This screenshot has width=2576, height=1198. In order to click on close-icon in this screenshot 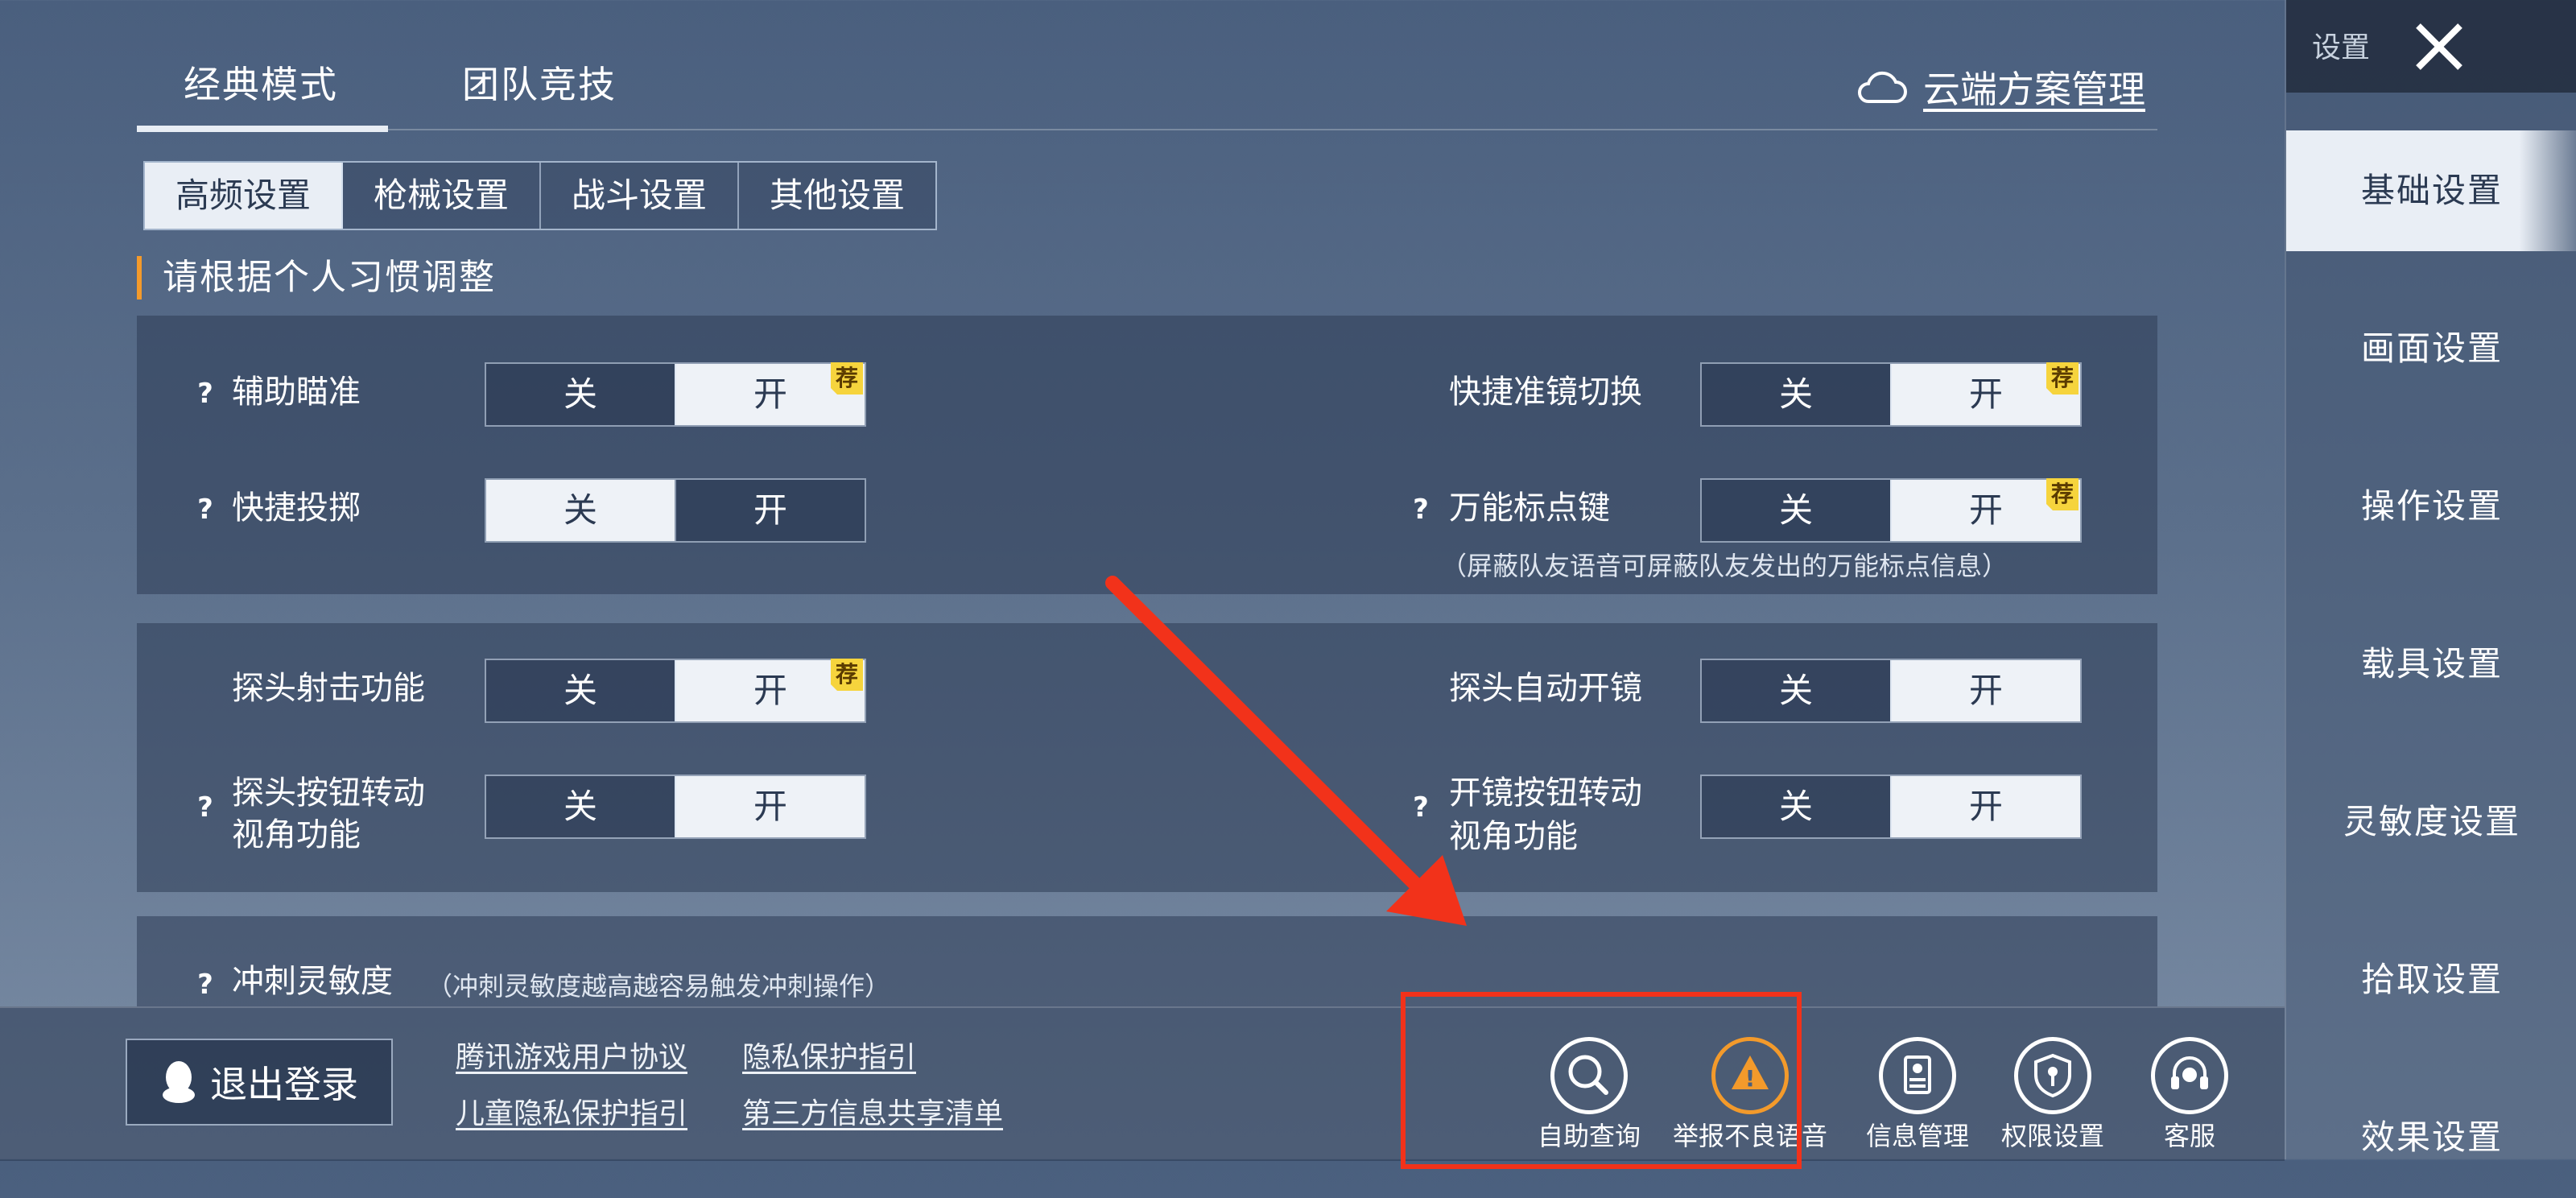, I will do `click(2439, 46)`.